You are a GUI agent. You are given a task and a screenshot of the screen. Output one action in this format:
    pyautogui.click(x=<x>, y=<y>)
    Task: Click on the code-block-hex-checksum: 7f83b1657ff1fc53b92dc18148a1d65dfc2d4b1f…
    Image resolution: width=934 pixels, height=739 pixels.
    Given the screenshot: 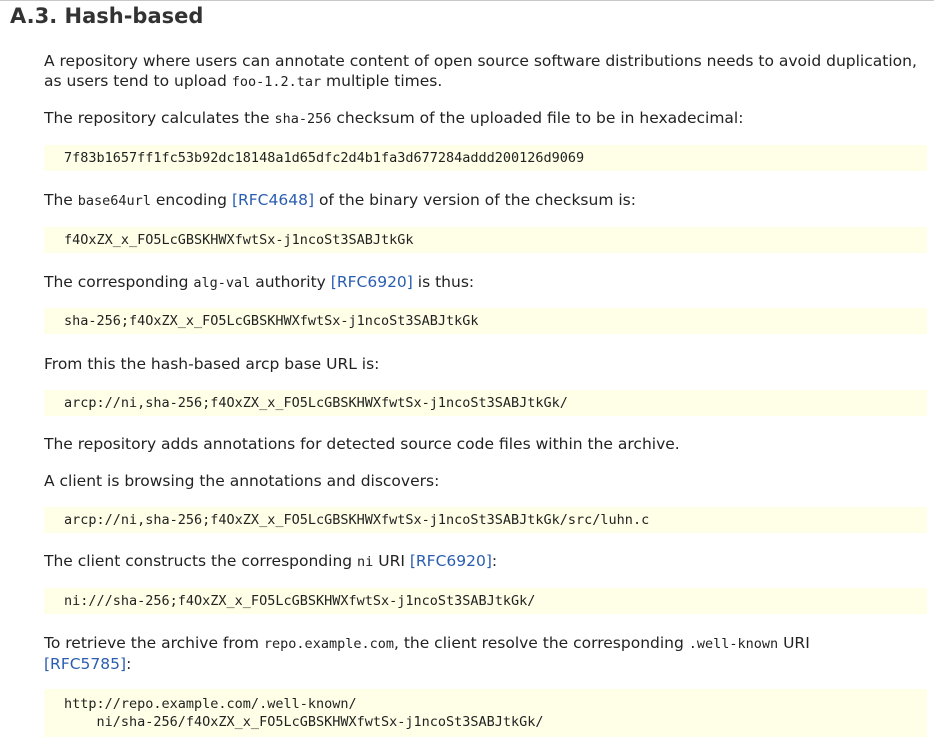 What is the action you would take?
    pyautogui.click(x=485, y=158)
    